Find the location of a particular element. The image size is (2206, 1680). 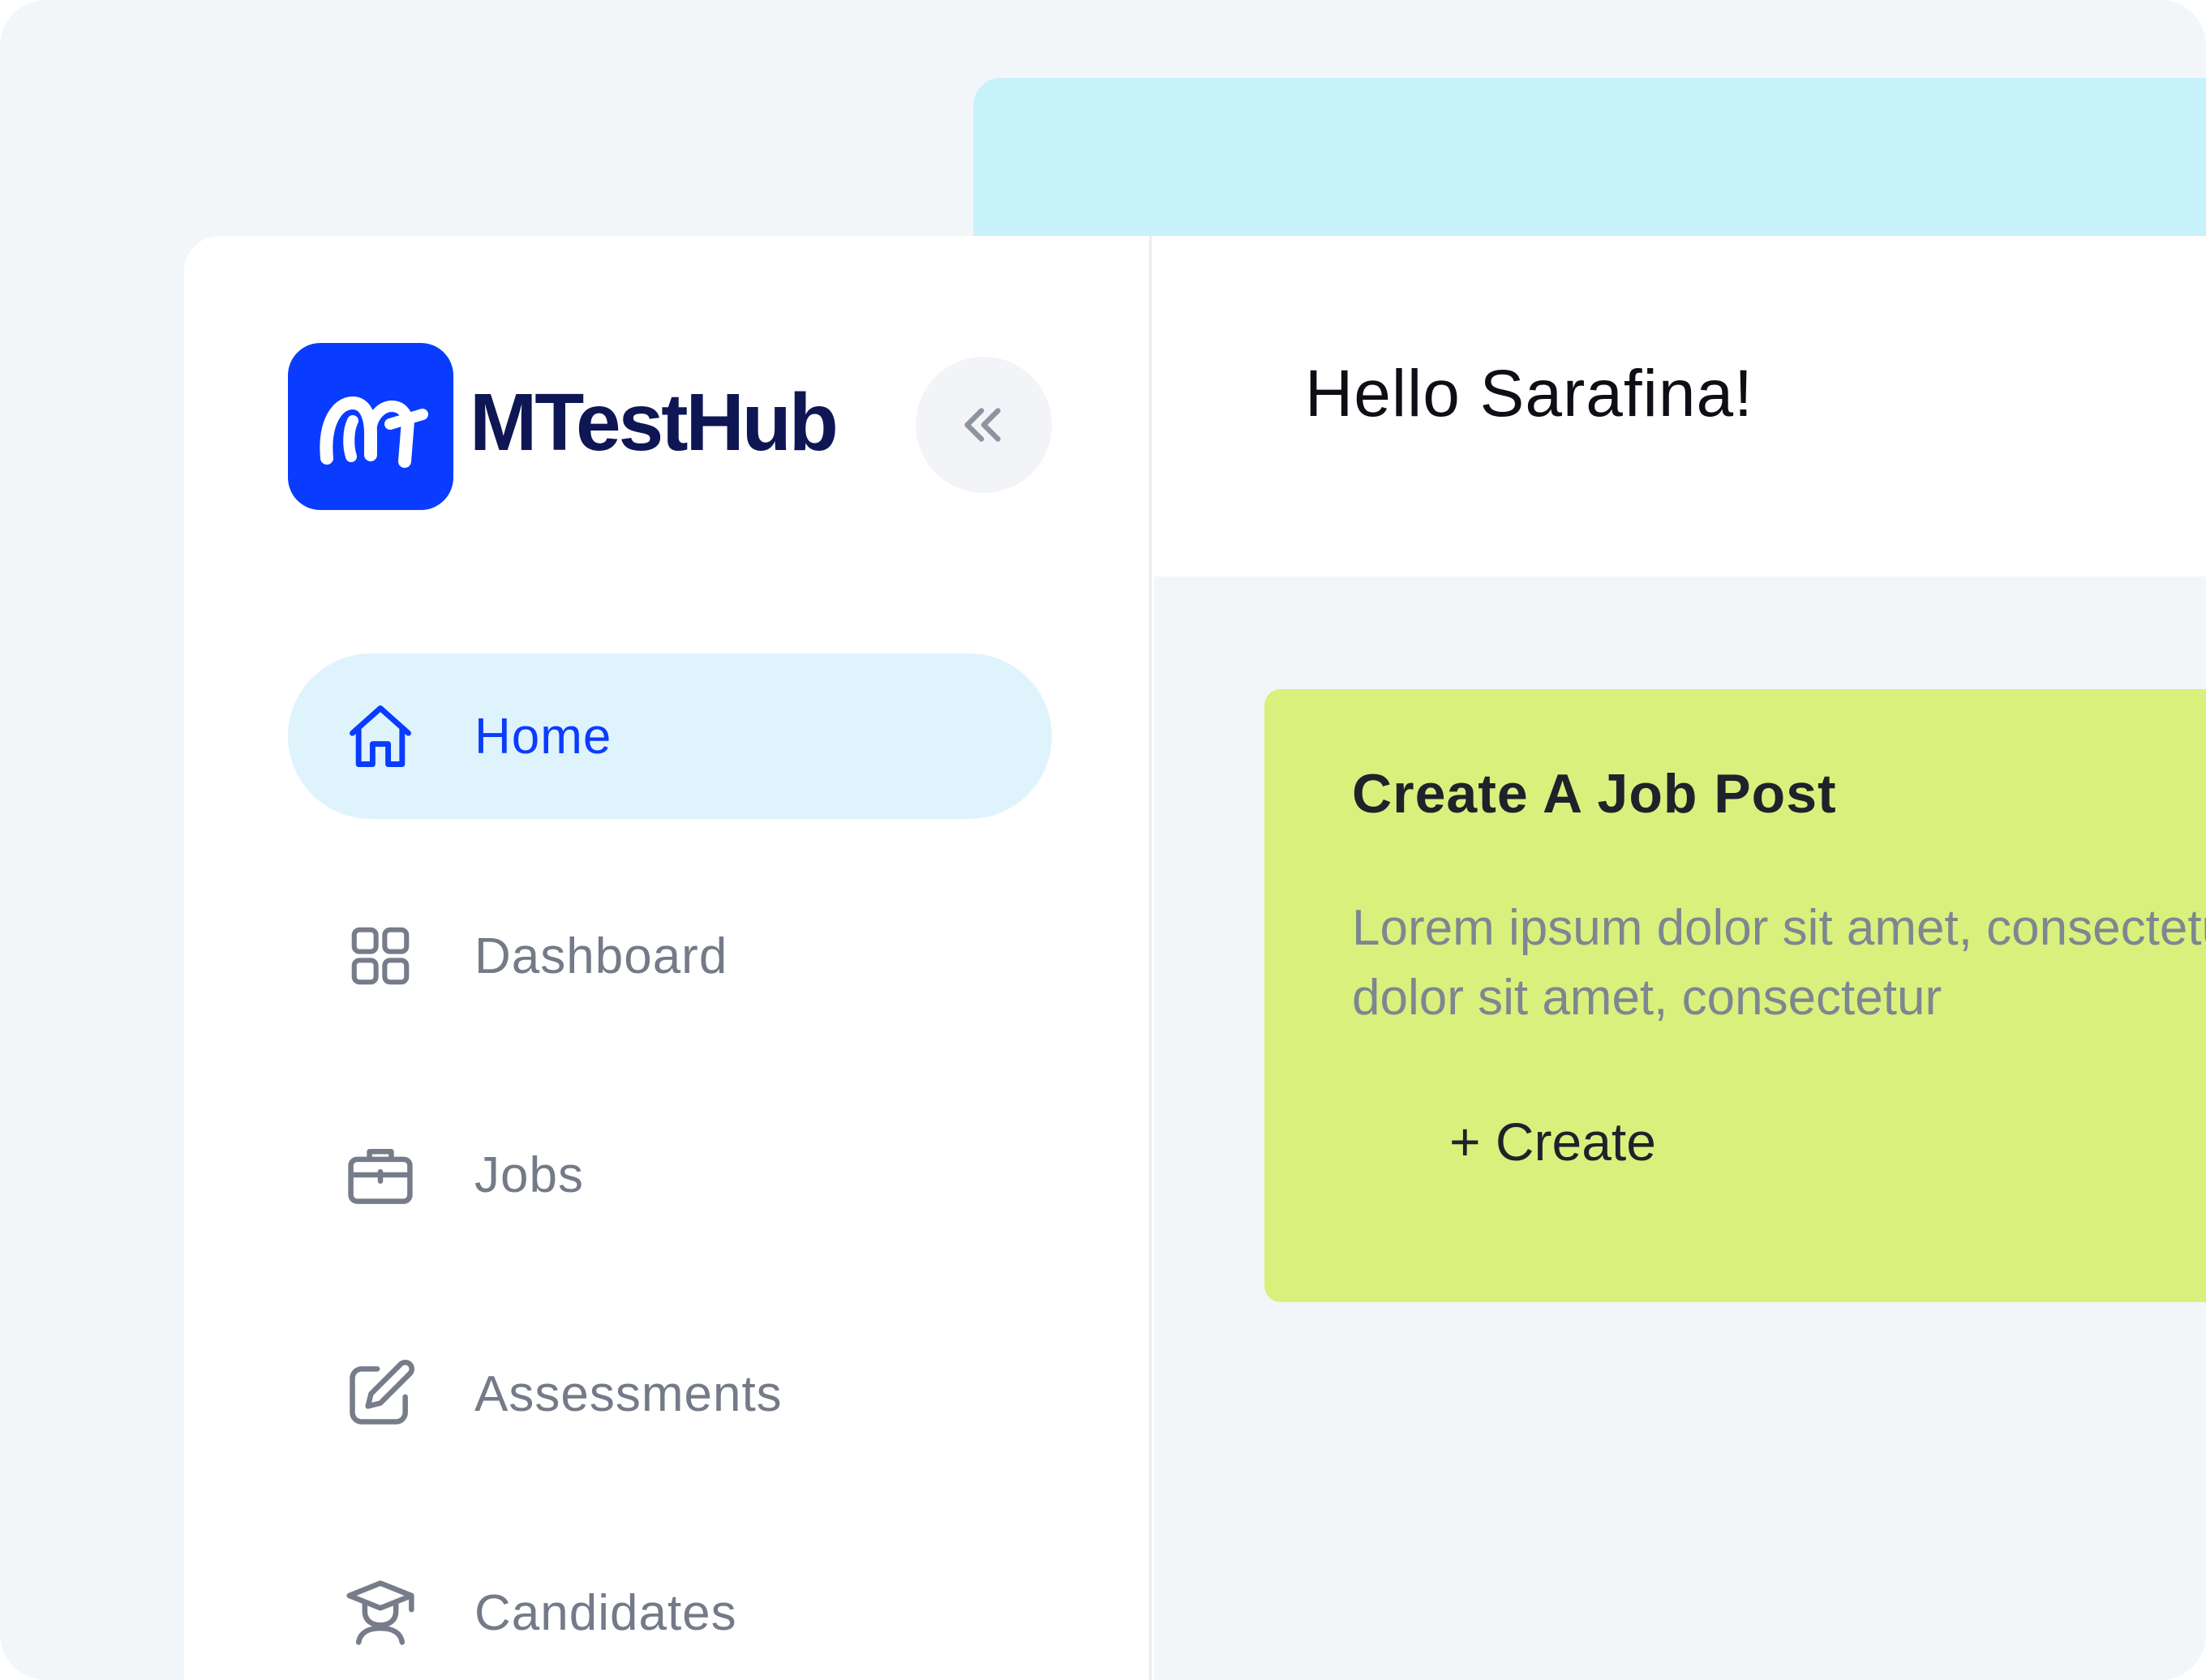

home-icon is located at coordinates (380, 736).